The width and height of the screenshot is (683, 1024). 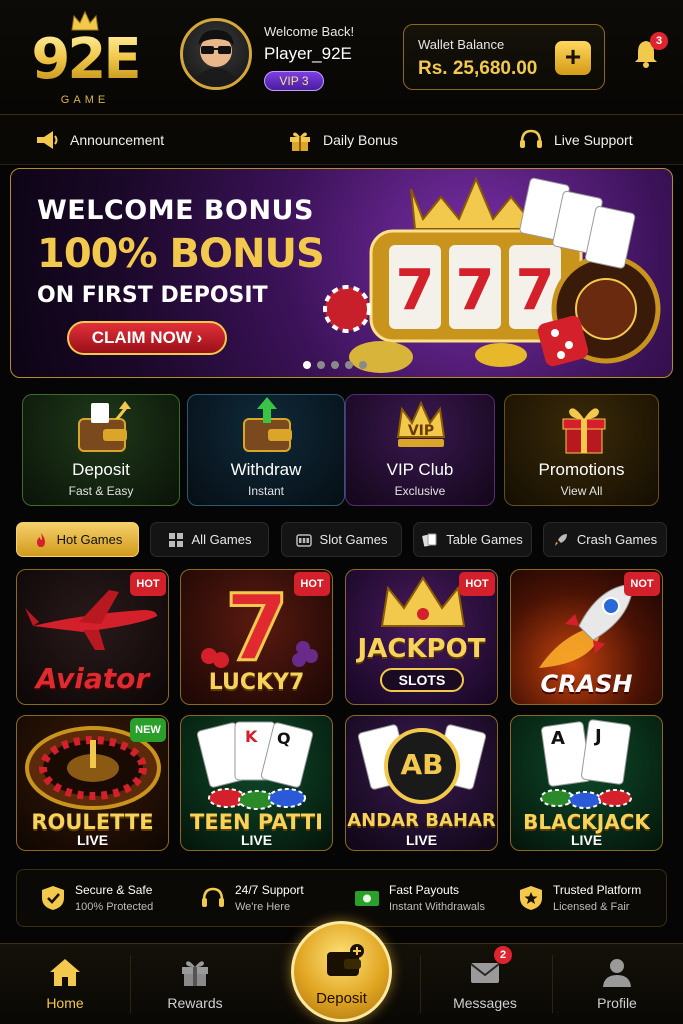 I want to click on megaphone-icon, so click(x=47, y=140).